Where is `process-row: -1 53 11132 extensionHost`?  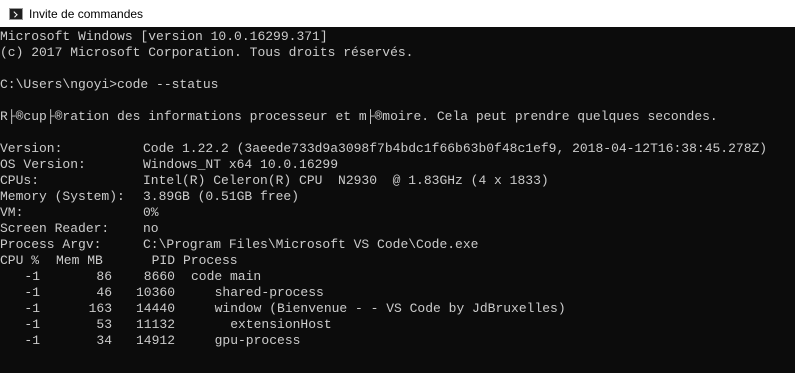 process-row: -1 53 11132 extensionHost is located at coordinates (397, 325).